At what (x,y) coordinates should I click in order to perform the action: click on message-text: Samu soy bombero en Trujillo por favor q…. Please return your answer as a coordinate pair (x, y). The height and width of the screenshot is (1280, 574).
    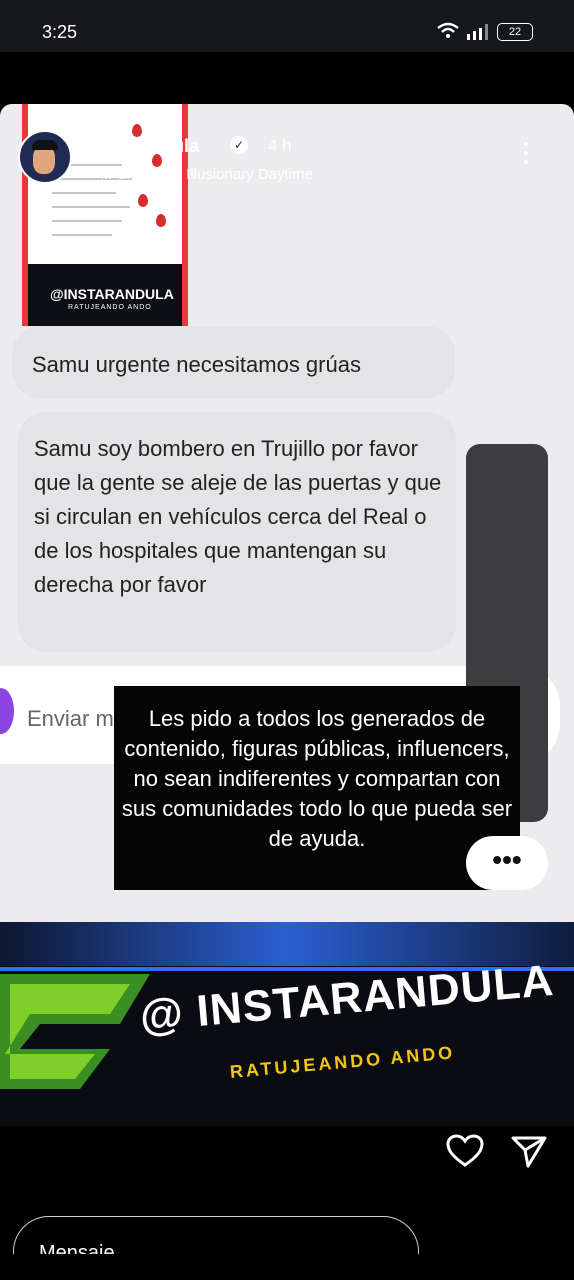
    Looking at the image, I should click on (238, 516).